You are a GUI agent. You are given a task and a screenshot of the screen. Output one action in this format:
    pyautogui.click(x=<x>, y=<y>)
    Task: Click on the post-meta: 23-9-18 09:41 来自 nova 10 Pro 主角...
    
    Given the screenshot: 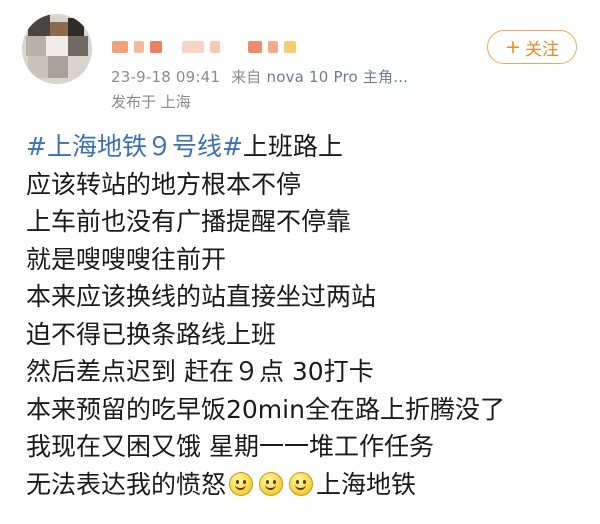 What is the action you would take?
    pyautogui.click(x=259, y=76)
    